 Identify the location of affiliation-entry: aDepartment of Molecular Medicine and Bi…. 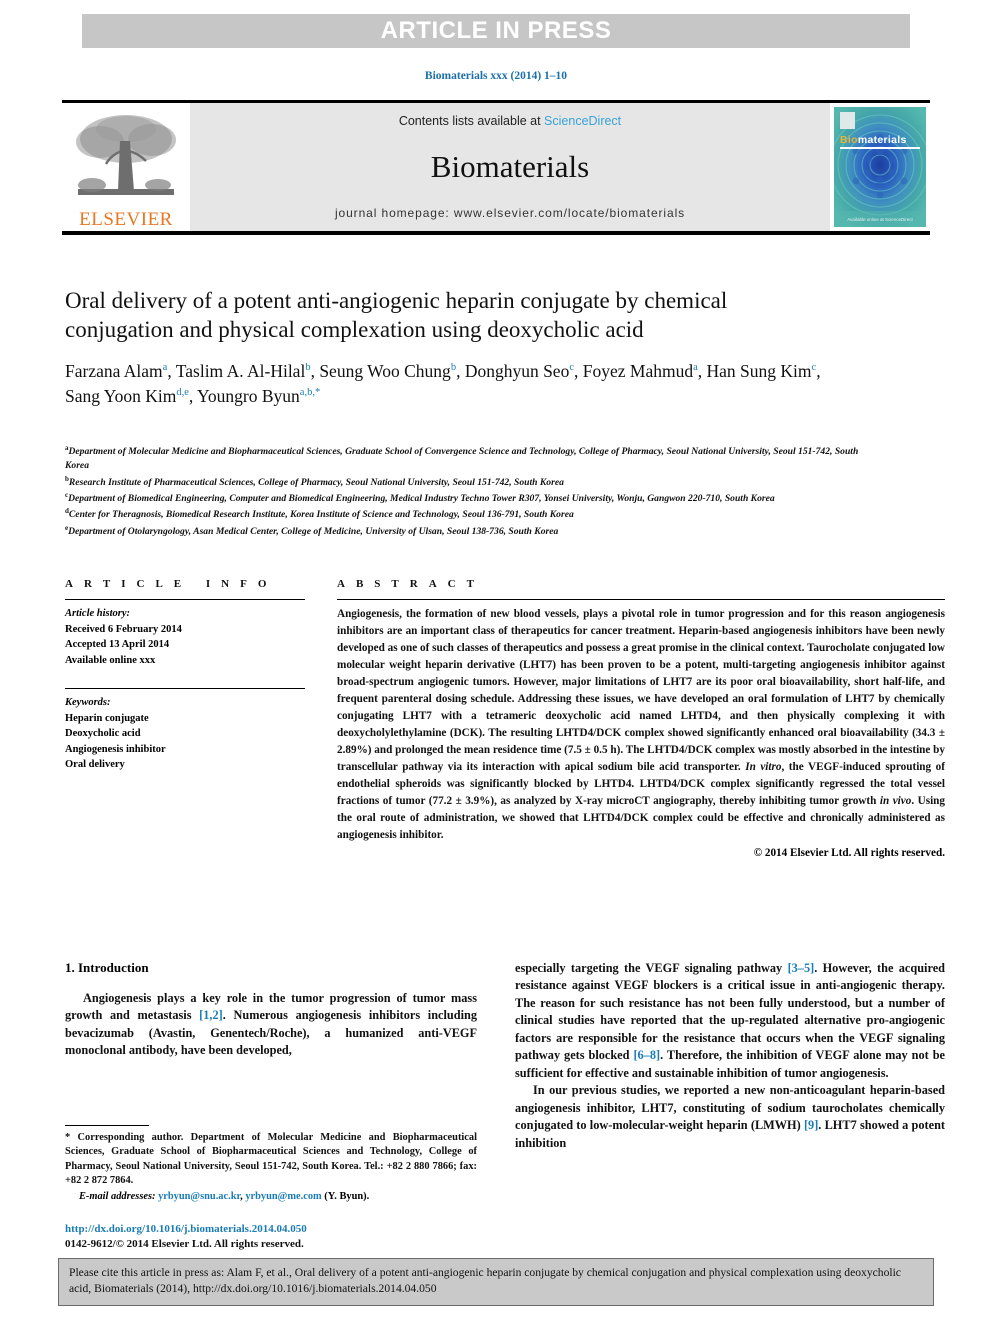
(465, 458).